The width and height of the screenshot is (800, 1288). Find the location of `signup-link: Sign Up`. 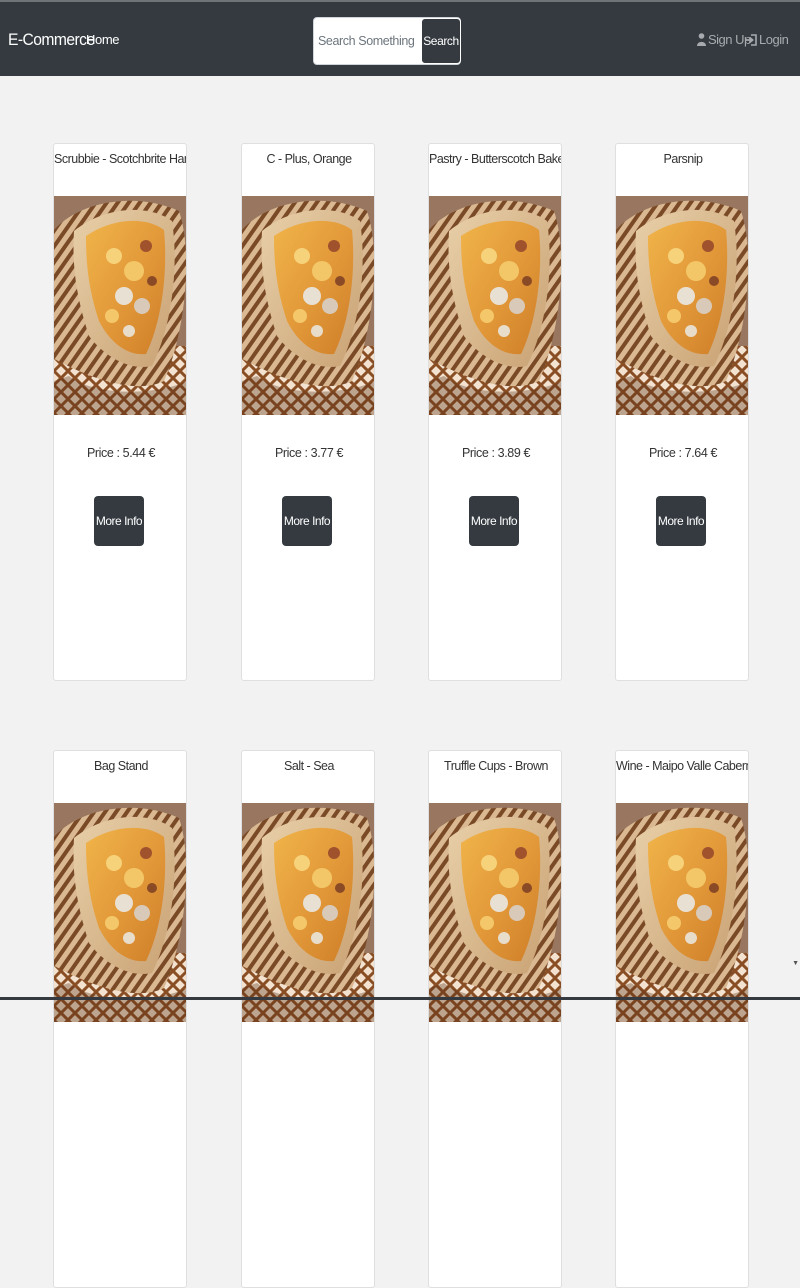

signup-link: Sign Up is located at coordinates (724, 39).